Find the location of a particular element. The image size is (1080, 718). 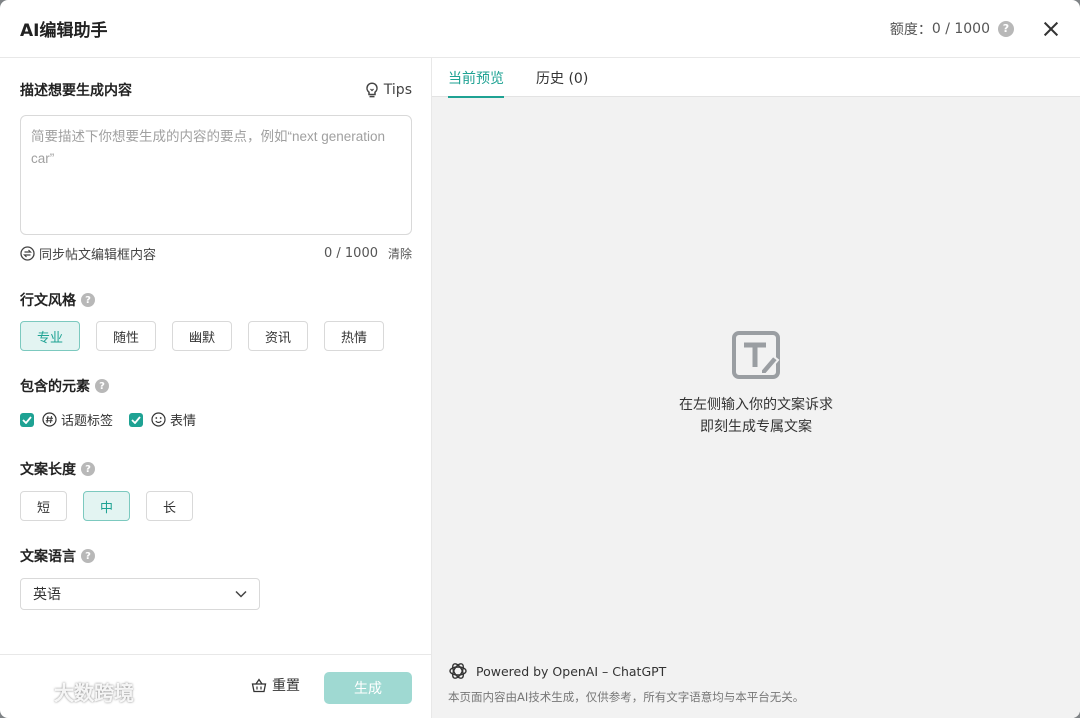

style-title: 行文风格 is located at coordinates (48, 301).